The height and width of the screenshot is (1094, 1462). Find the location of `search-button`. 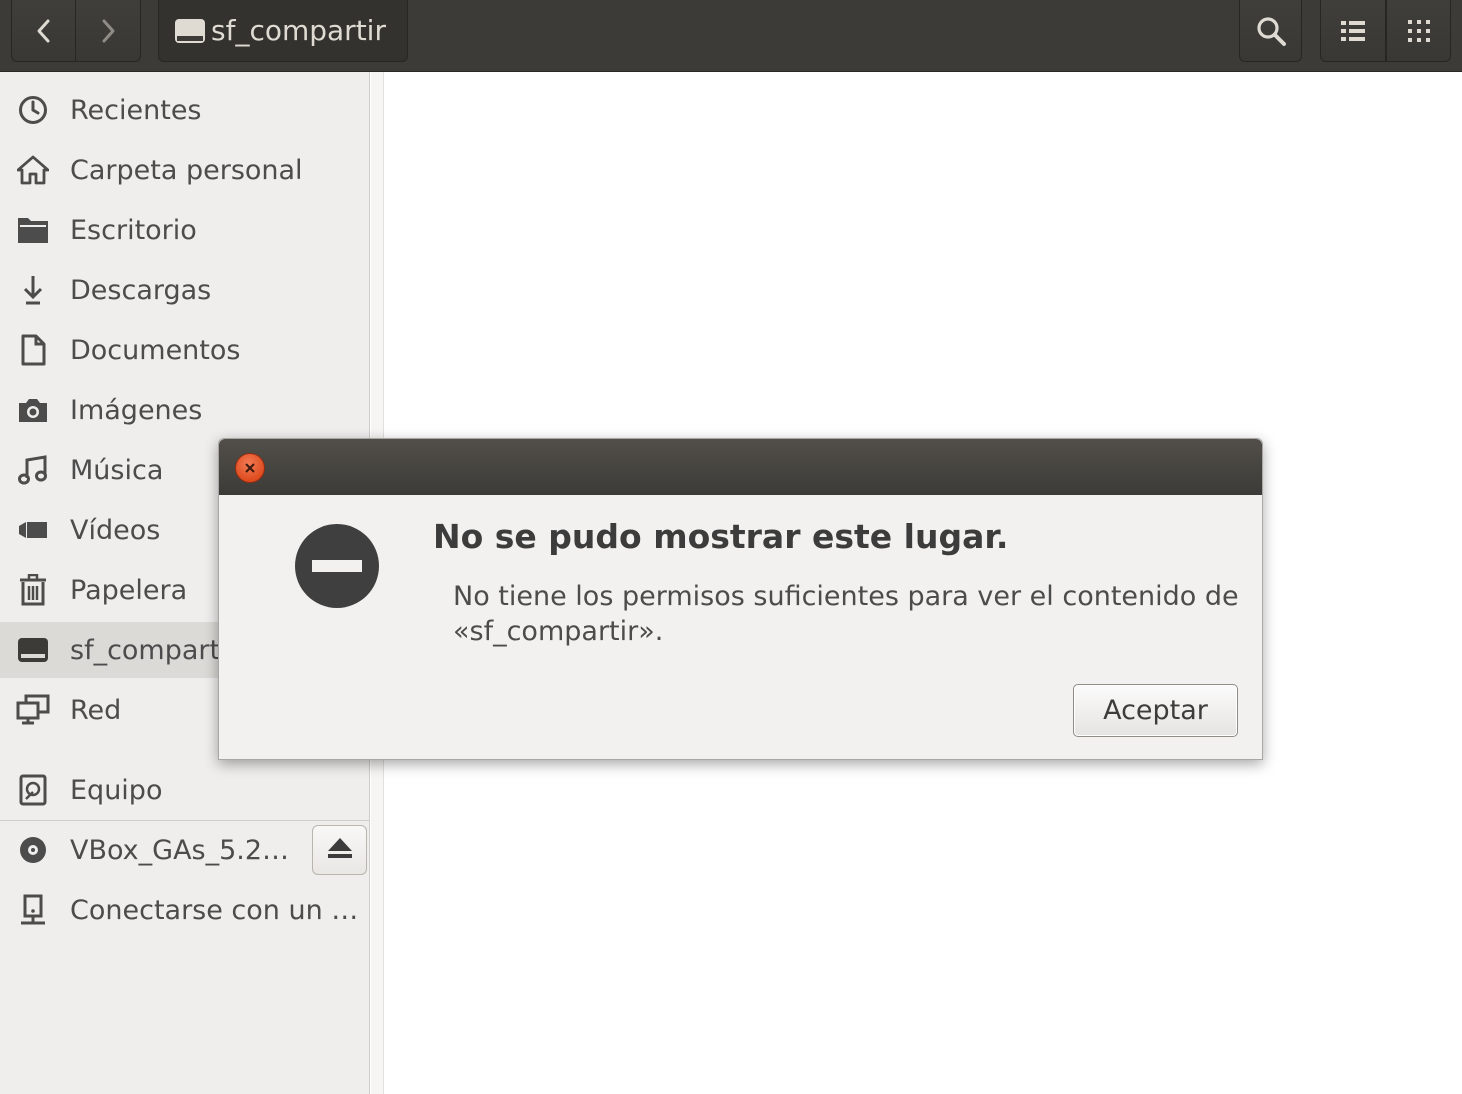

search-button is located at coordinates (1270, 31).